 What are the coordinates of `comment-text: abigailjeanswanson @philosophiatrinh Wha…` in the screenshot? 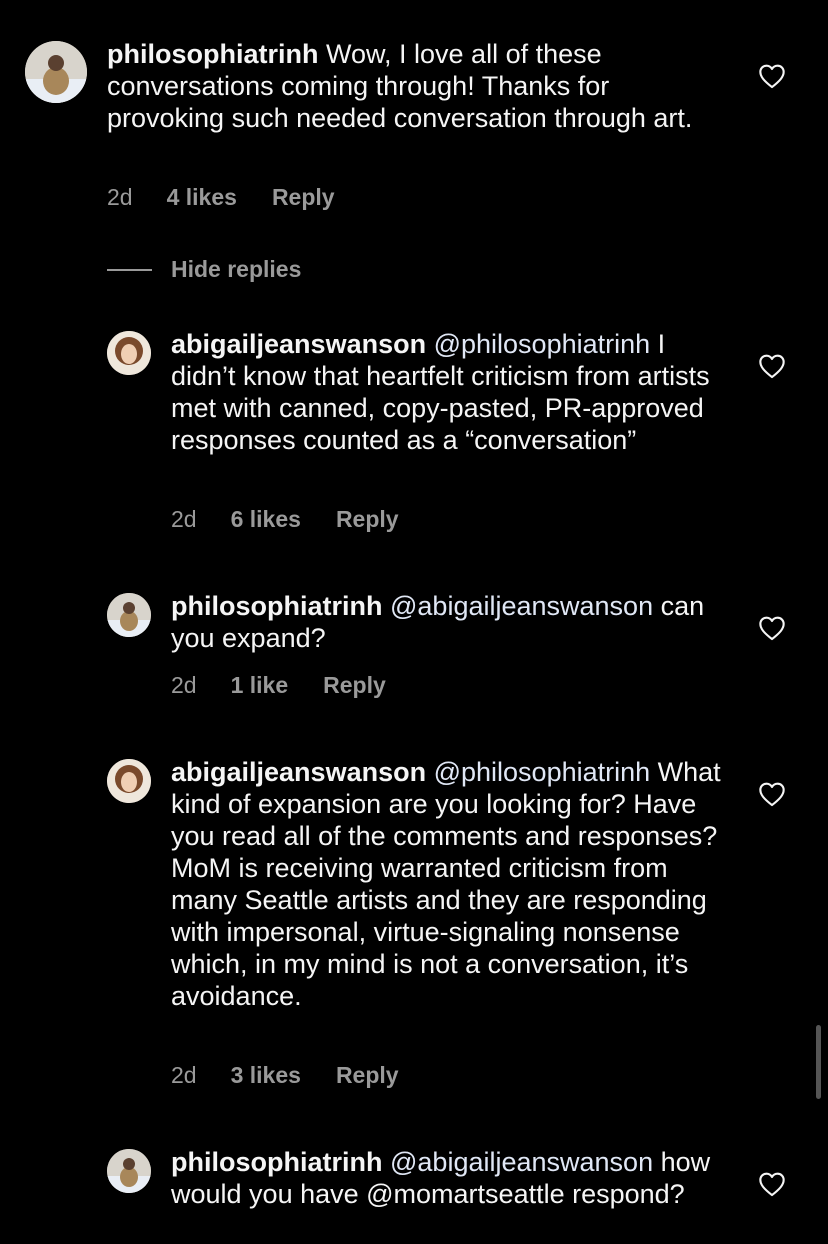 It's located at (451, 884).